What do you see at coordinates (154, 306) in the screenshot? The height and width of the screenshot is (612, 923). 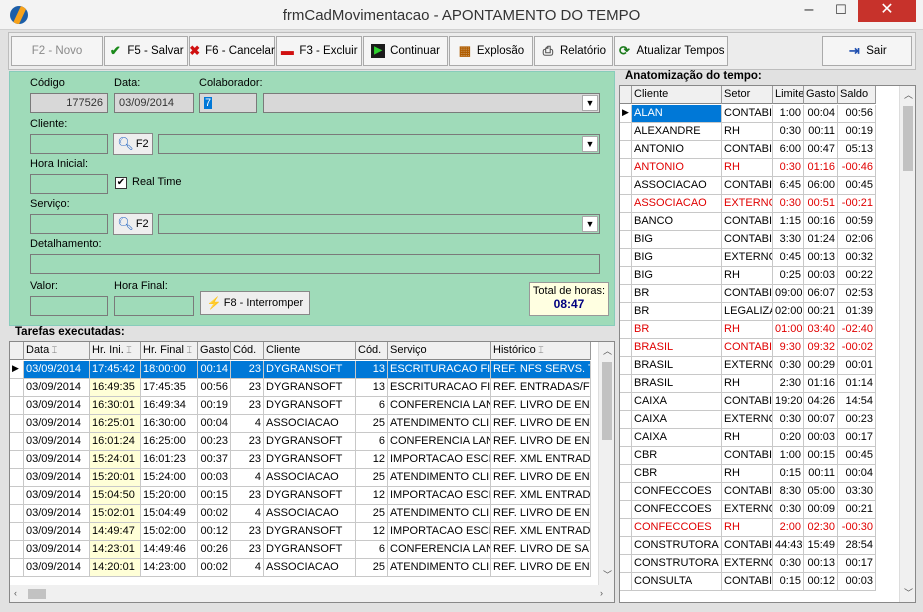 I see `hora-final-field` at bounding box center [154, 306].